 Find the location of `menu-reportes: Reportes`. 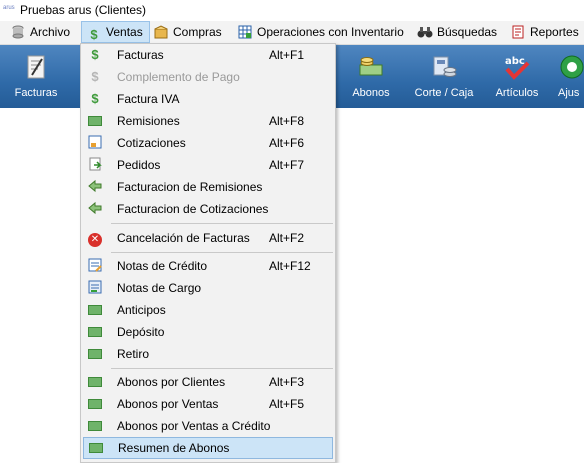

menu-reportes: Reportes is located at coordinates (545, 32).